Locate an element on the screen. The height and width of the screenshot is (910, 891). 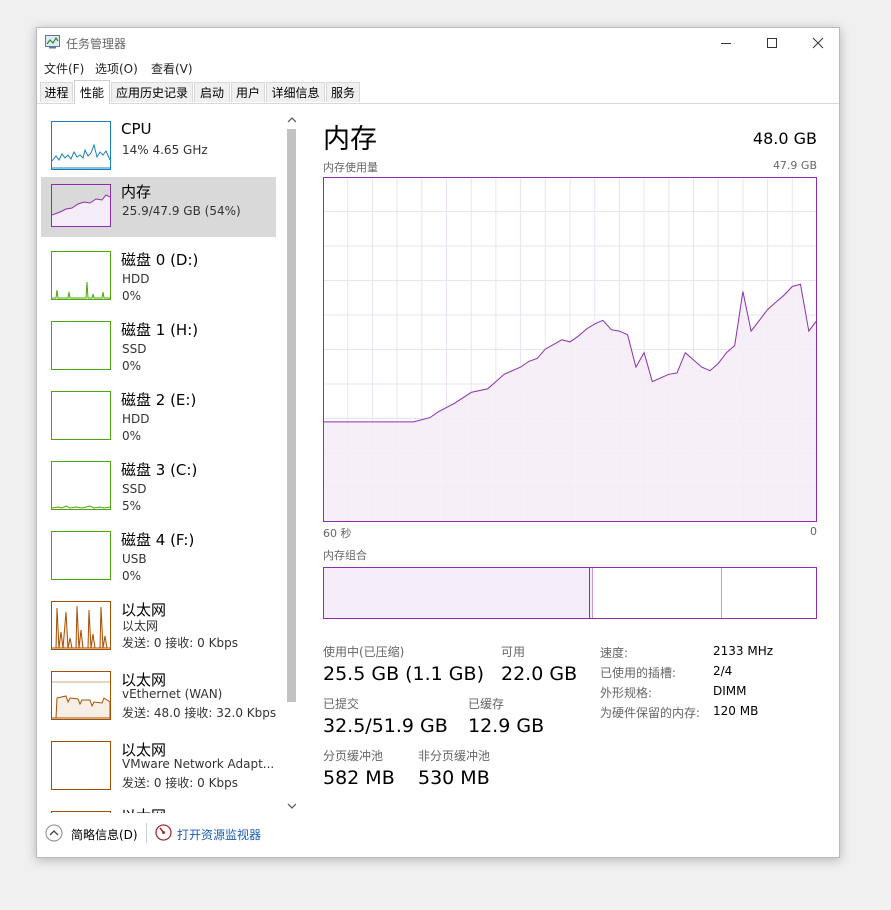
page-title: 内存 is located at coordinates (350, 139).